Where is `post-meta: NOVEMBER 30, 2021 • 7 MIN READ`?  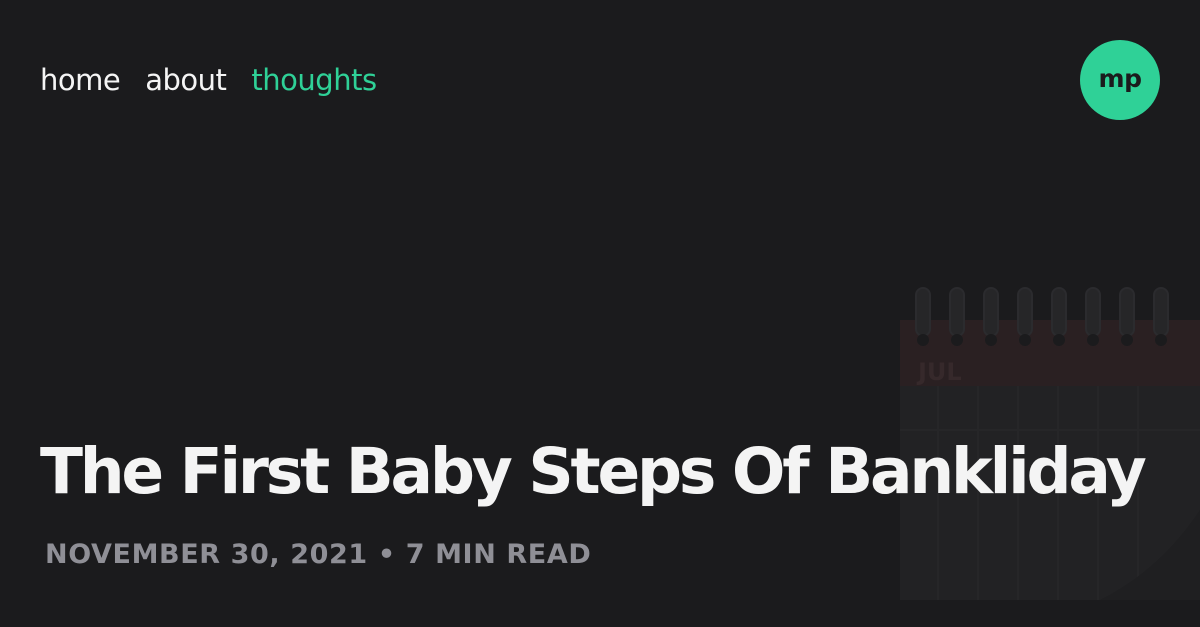 post-meta: NOVEMBER 30, 2021 • 7 MIN READ is located at coordinates (318, 555).